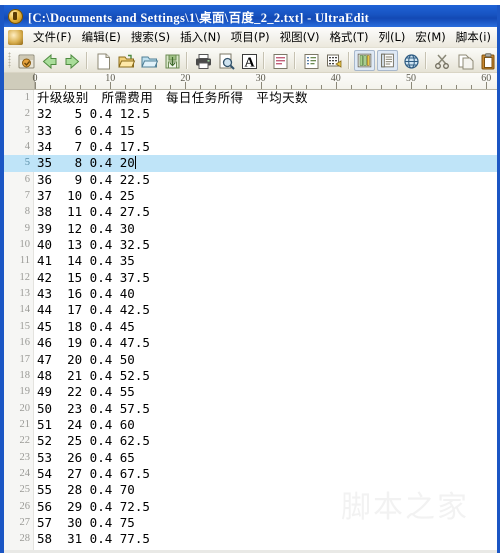 The height and width of the screenshot is (553, 500). Describe the element at coordinates (250, 131) in the screenshot. I see `editor-line: 3 33 6 0.4 15` at that location.